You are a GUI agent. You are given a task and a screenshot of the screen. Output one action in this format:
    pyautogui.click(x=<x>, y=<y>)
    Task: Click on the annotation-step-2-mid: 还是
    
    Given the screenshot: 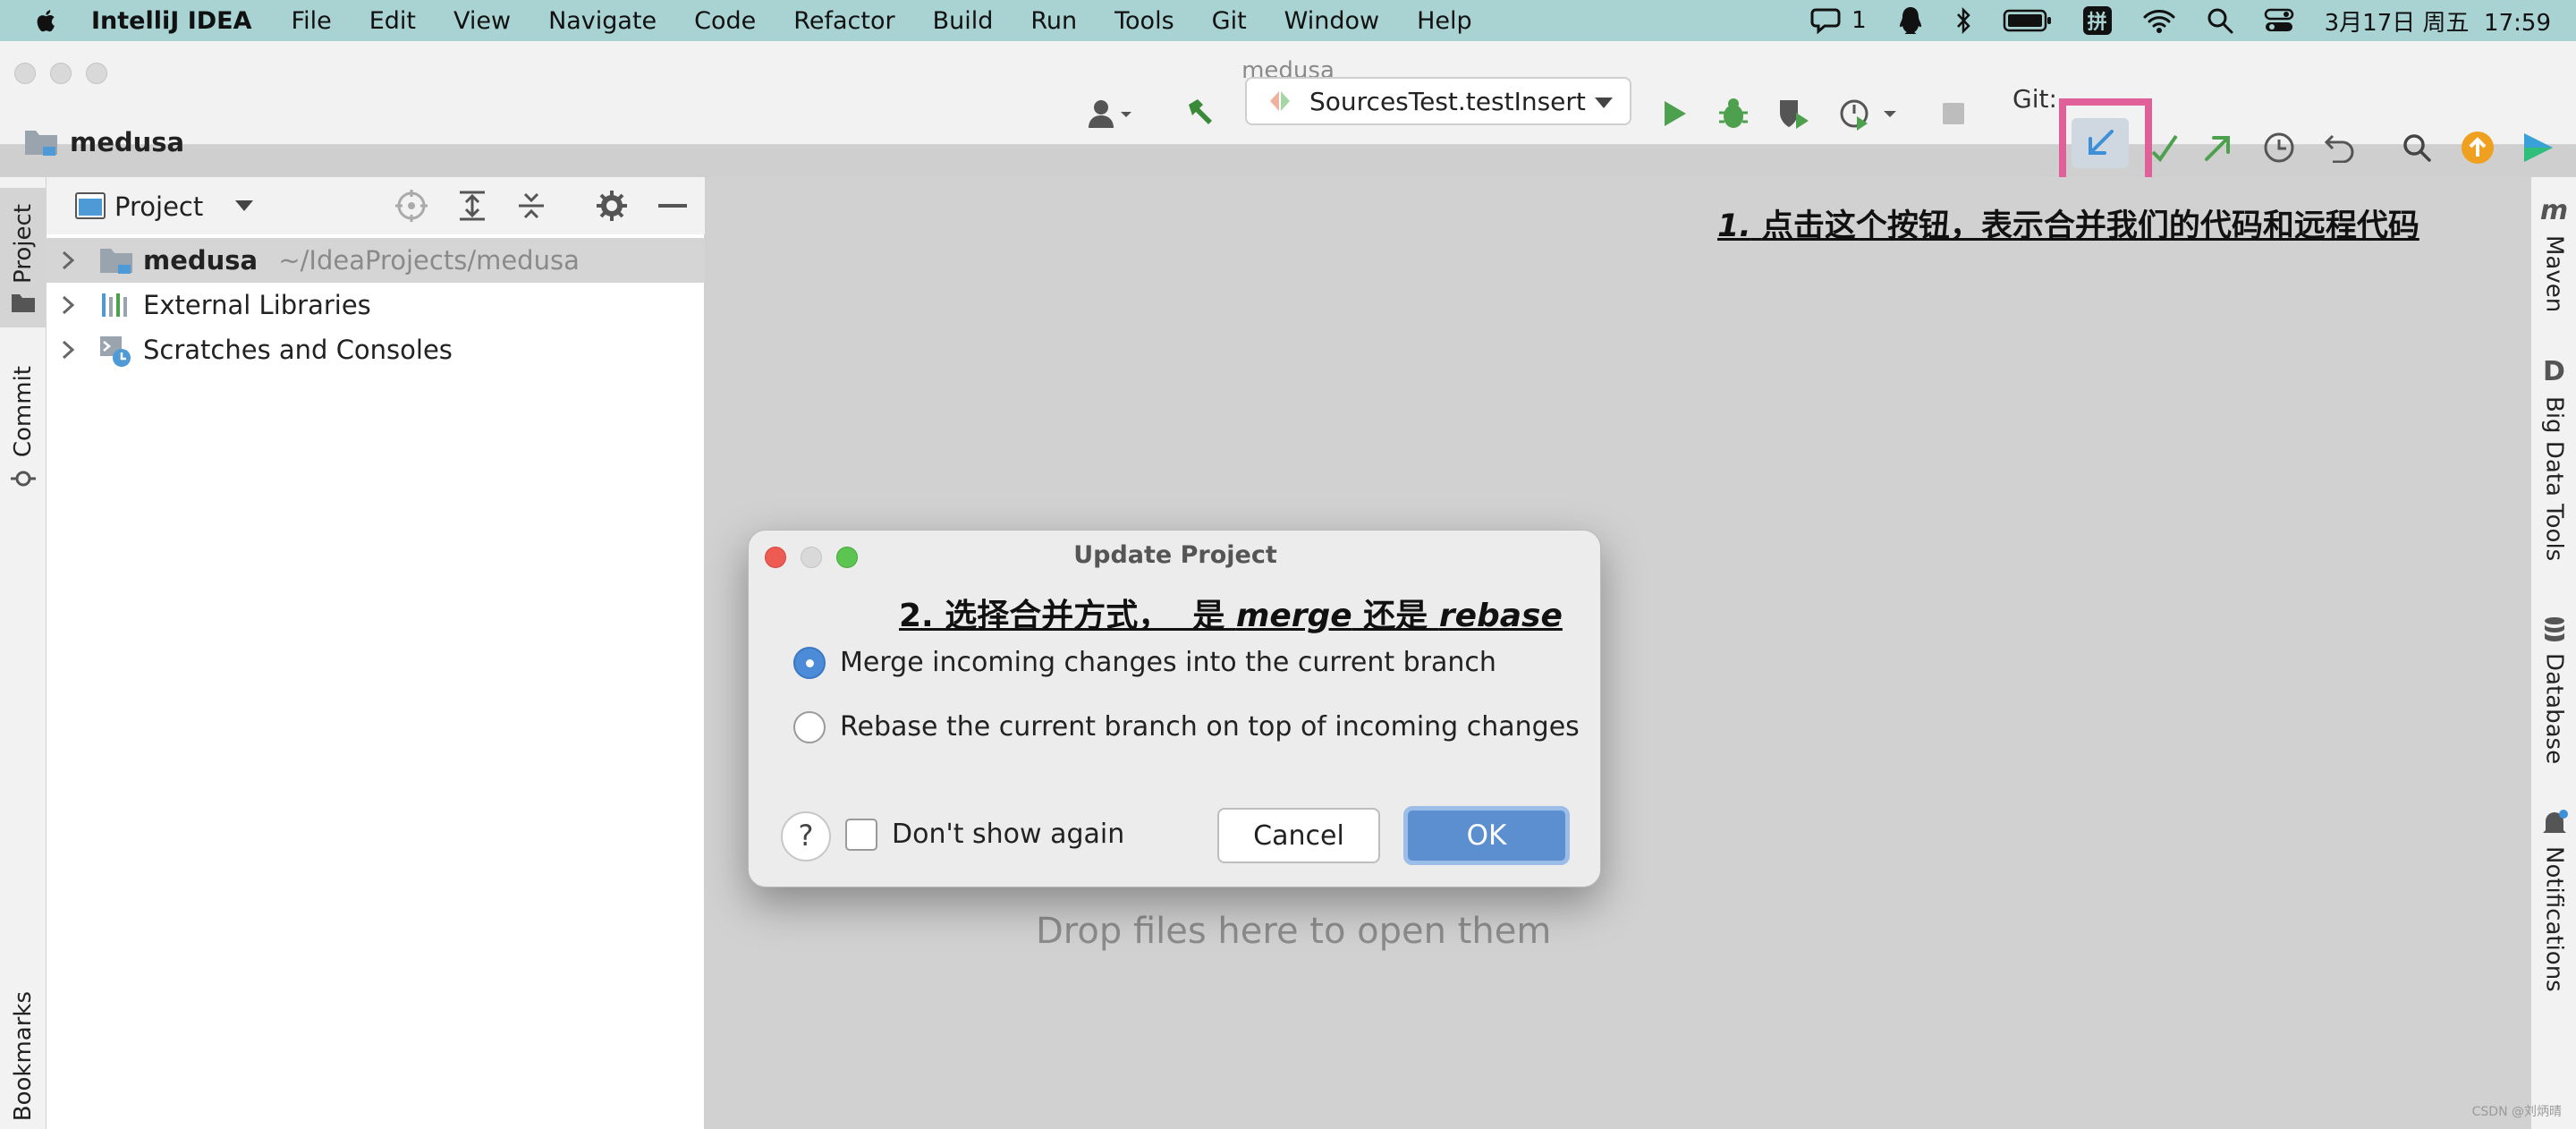 What is the action you would take?
    pyautogui.click(x=1395, y=616)
    